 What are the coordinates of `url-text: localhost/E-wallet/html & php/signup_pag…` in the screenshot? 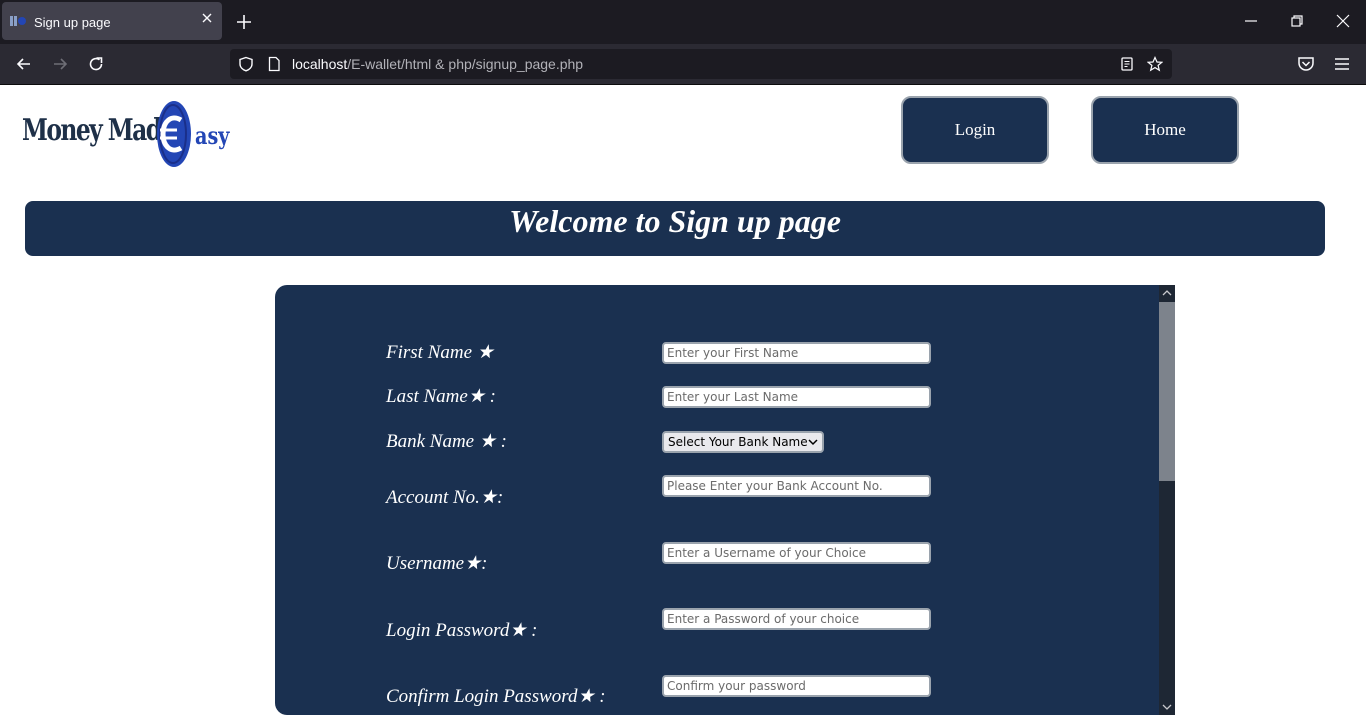 It's located at (437, 64).